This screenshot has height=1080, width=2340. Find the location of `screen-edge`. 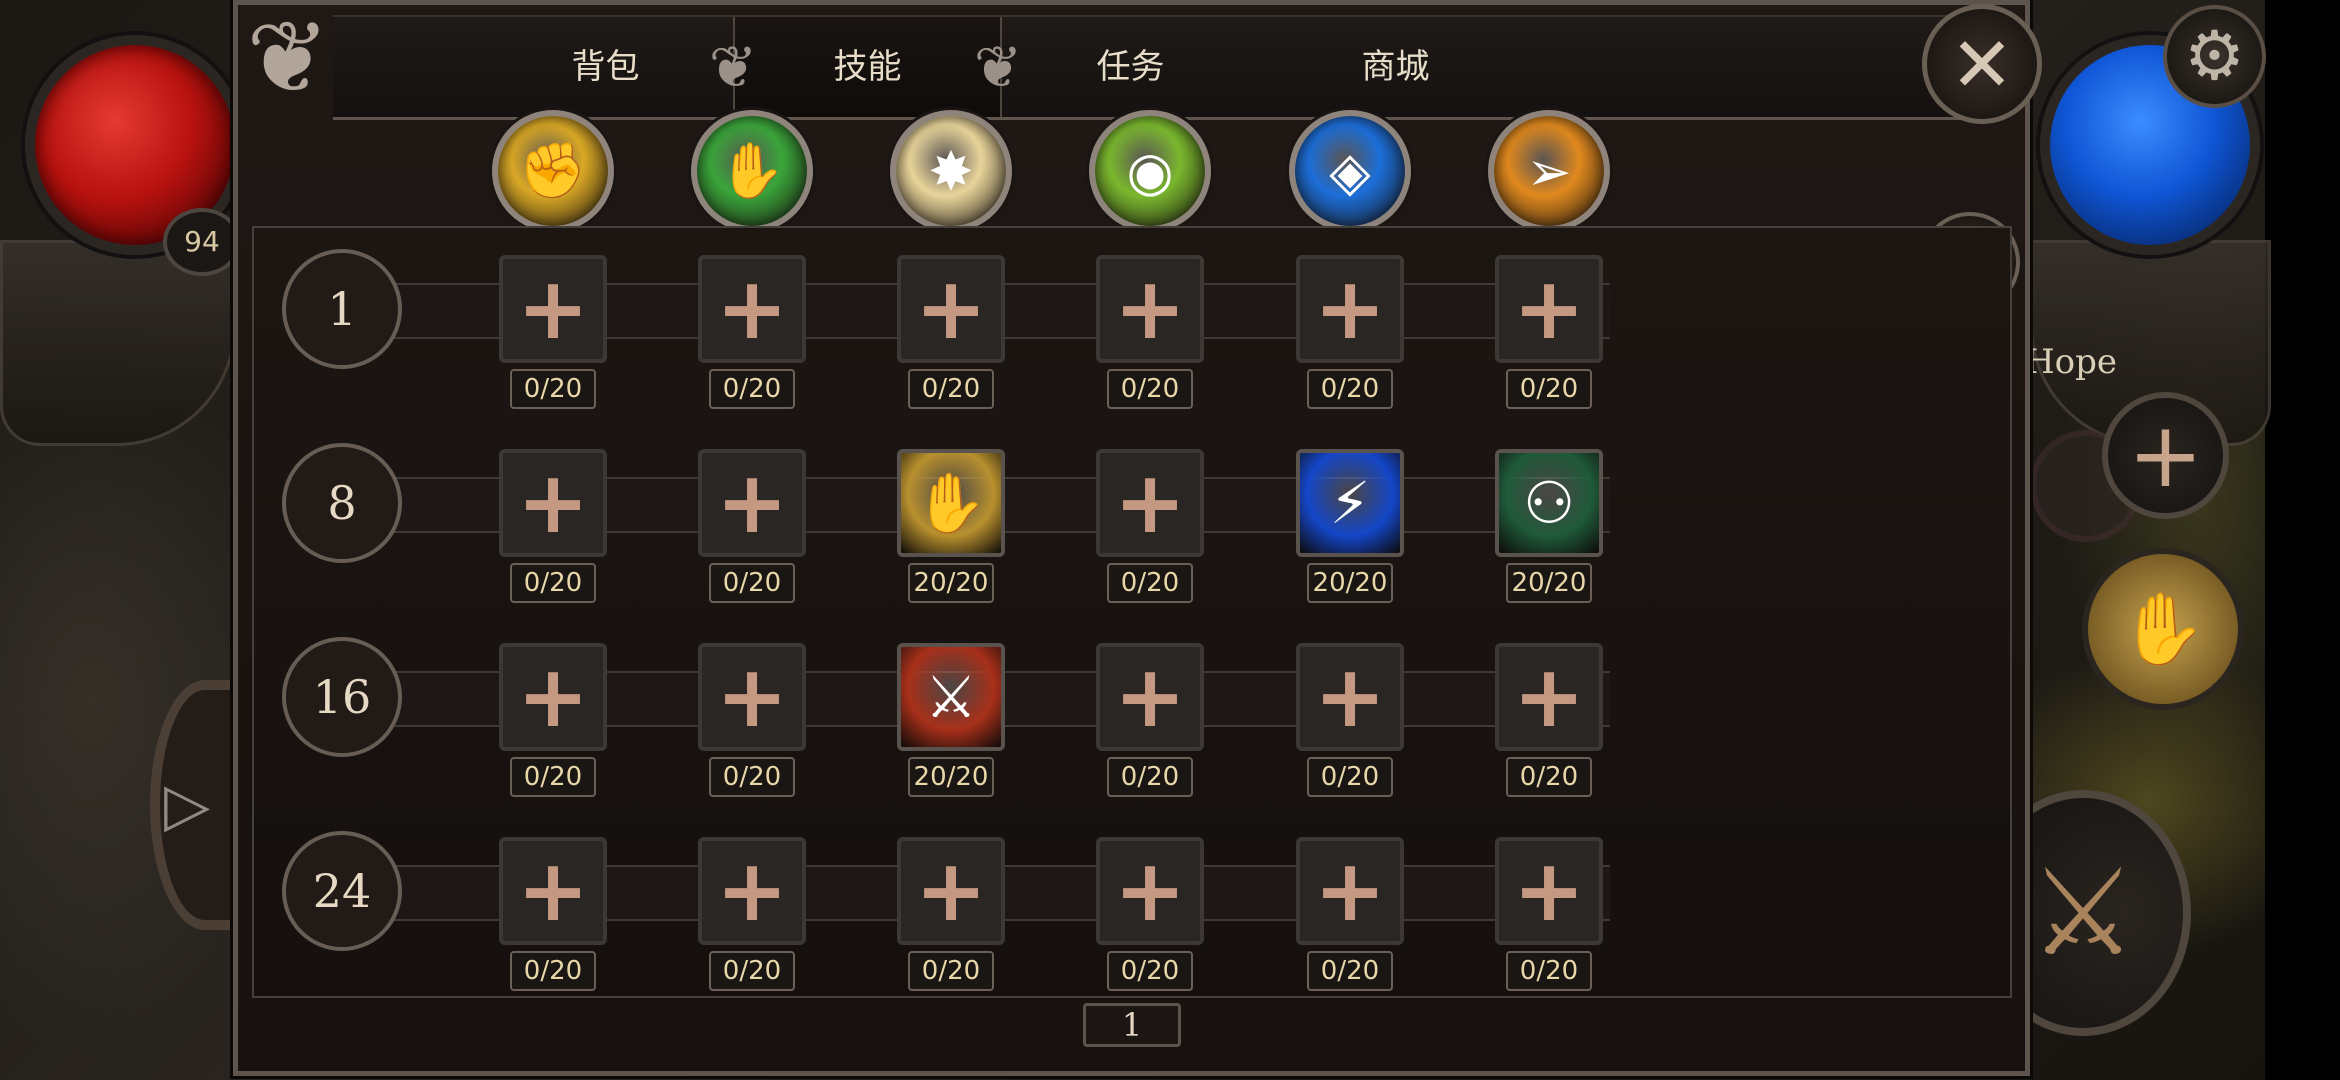

screen-edge is located at coordinates (2302, 540).